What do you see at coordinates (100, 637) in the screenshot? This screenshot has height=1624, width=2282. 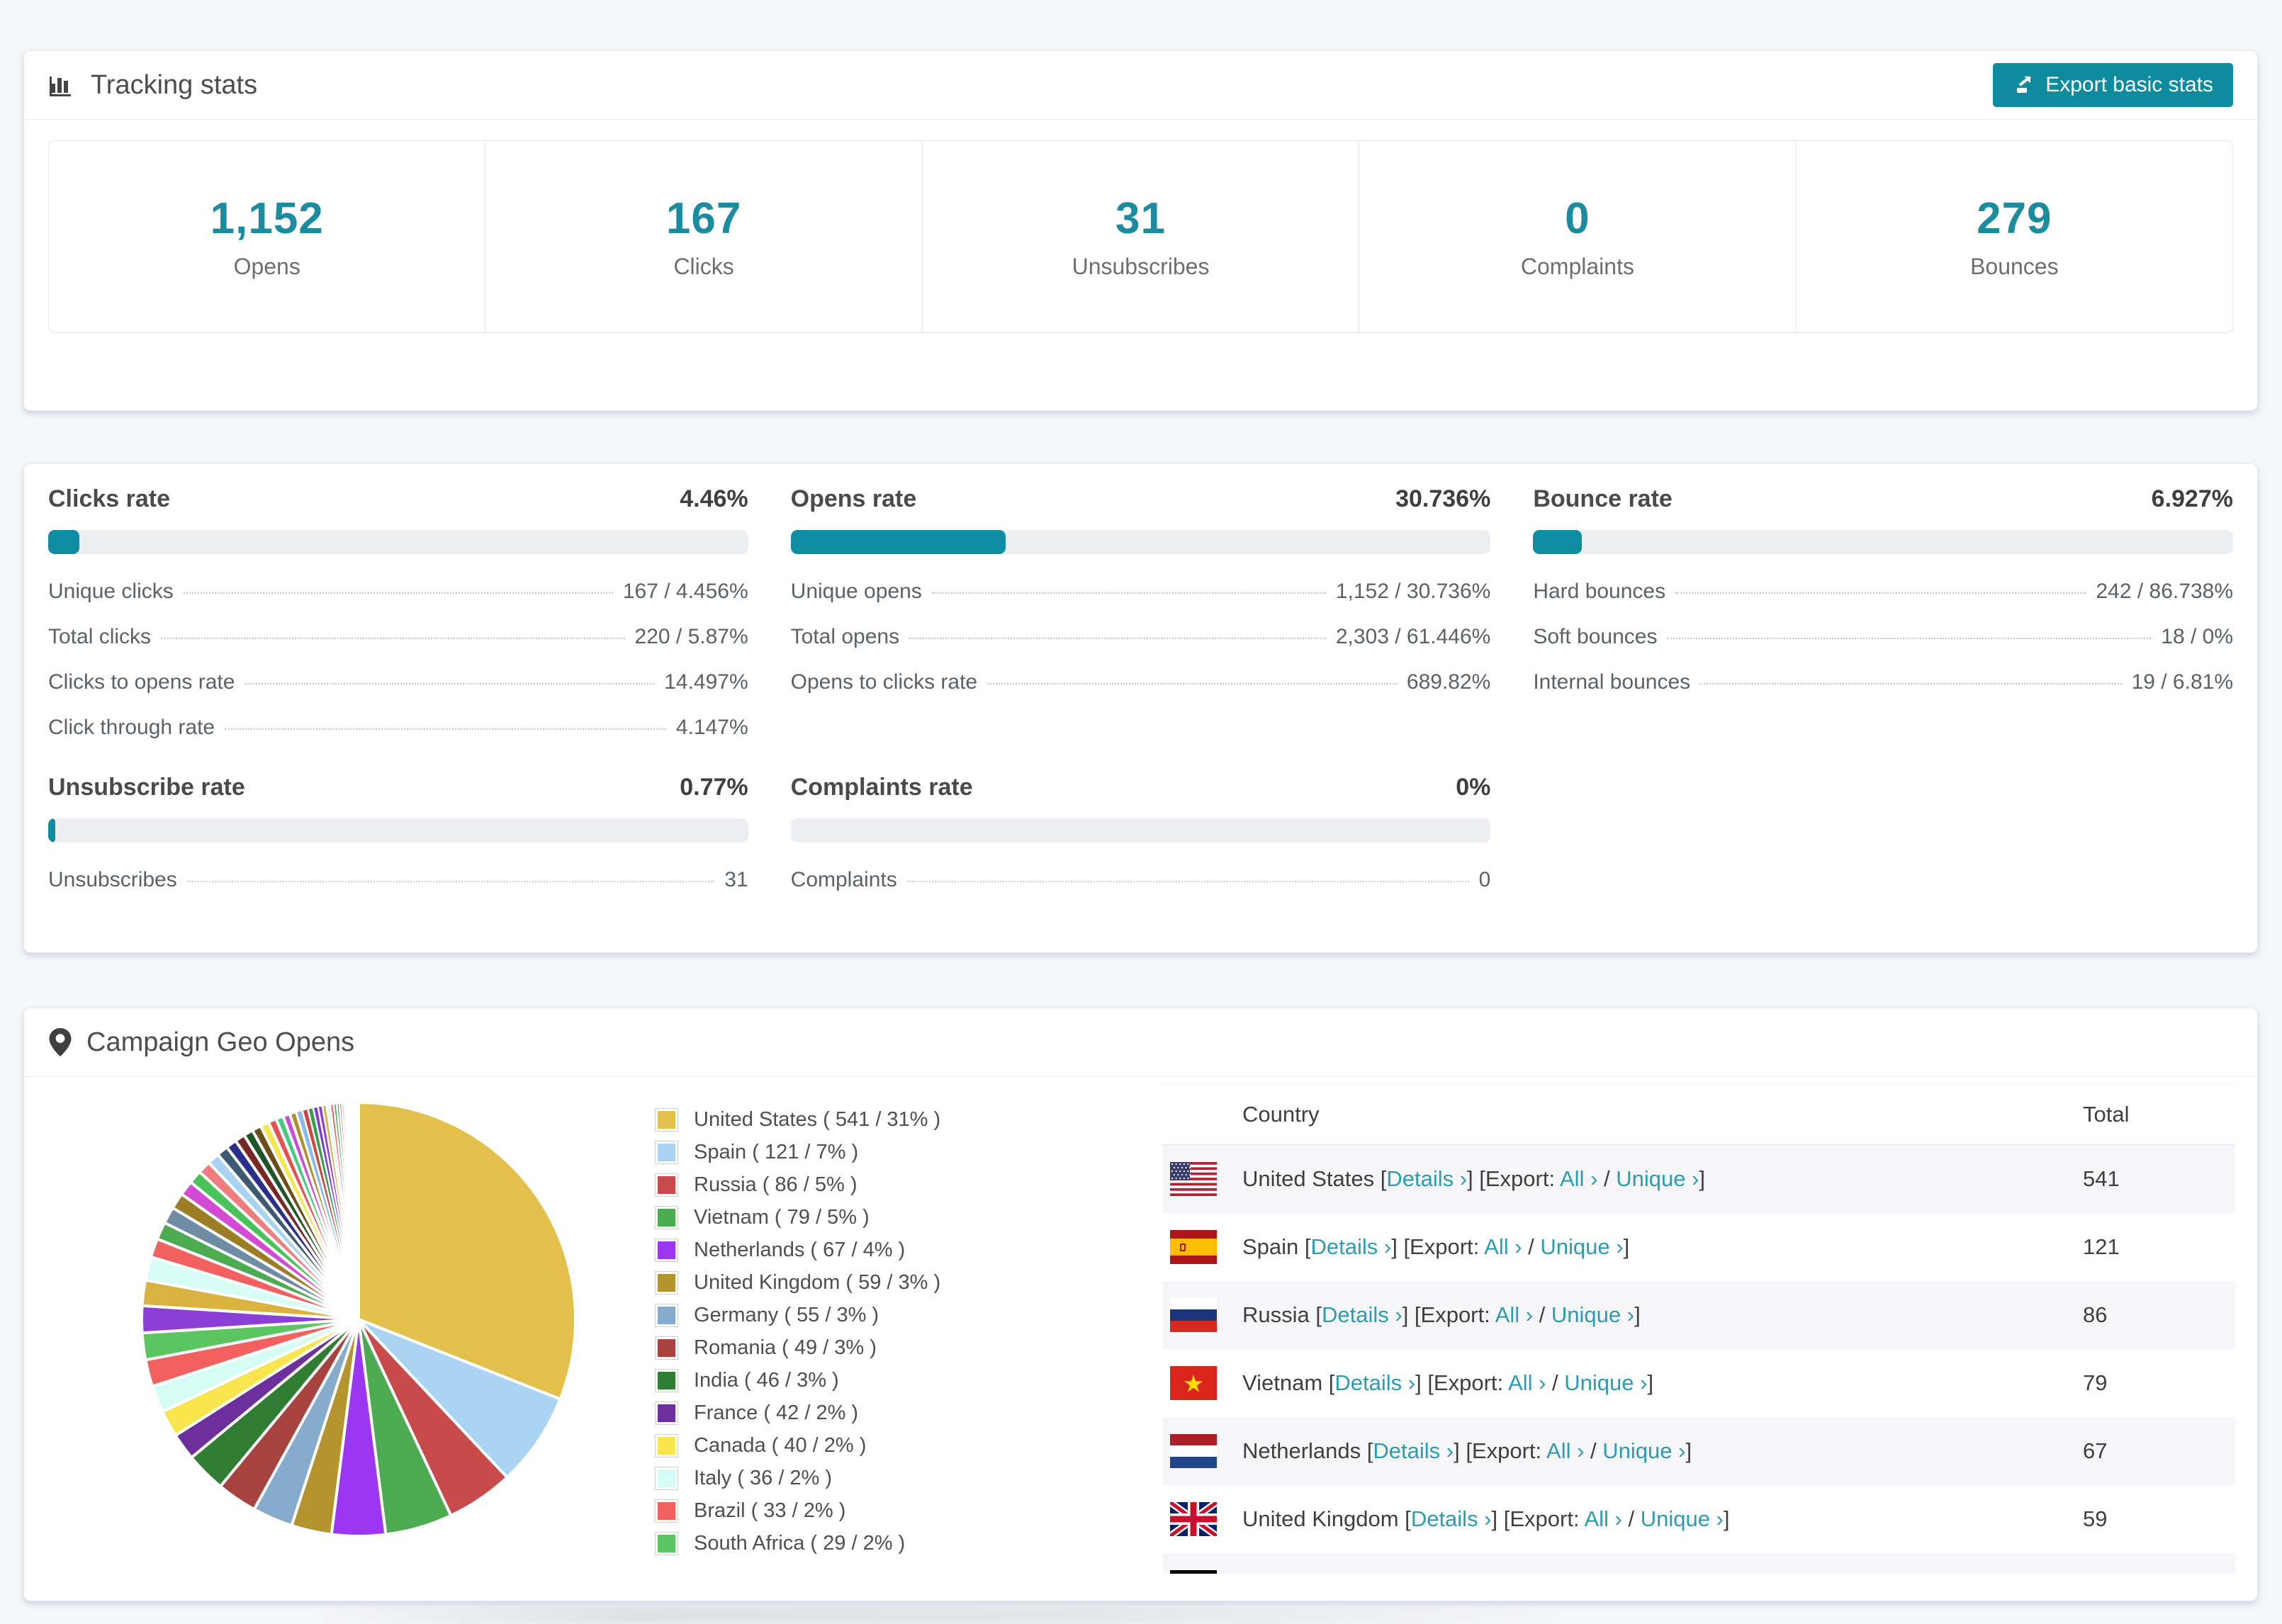 I see `rate-row-label: Total clicks` at bounding box center [100, 637].